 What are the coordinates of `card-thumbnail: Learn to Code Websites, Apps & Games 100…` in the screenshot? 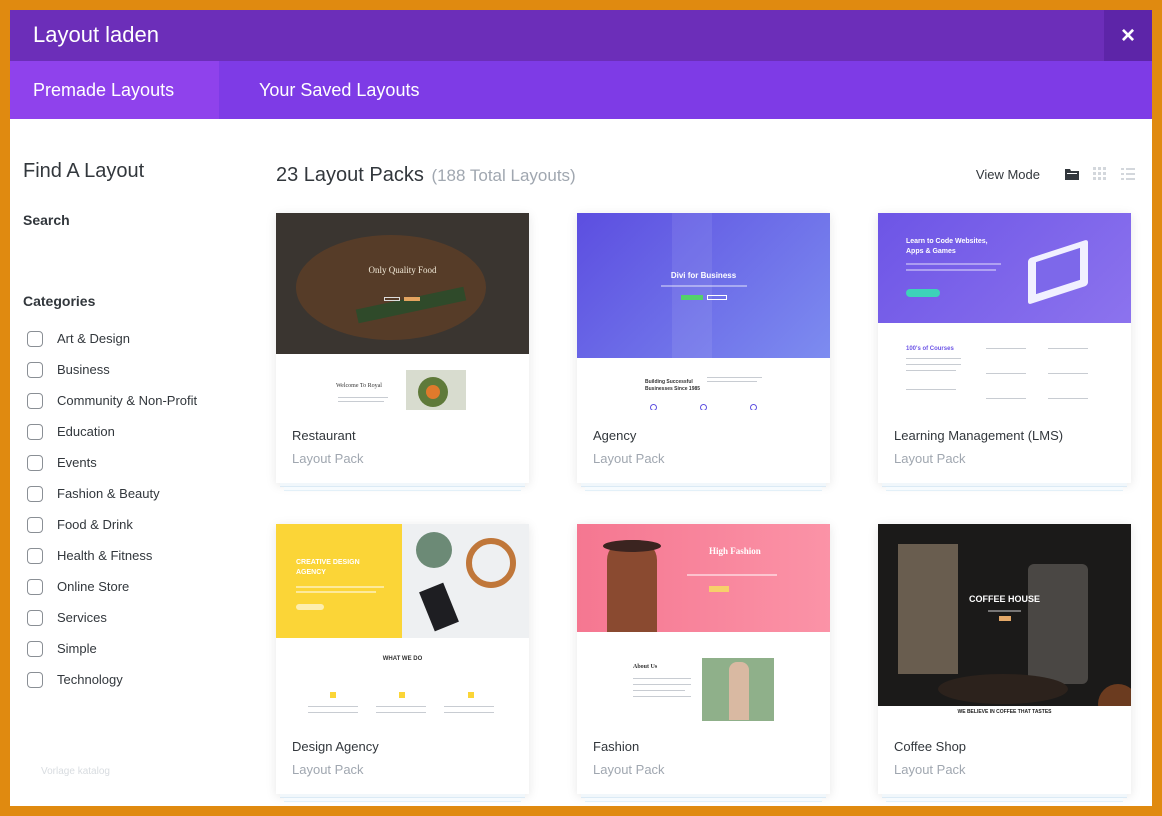 It's located at (1004, 311).